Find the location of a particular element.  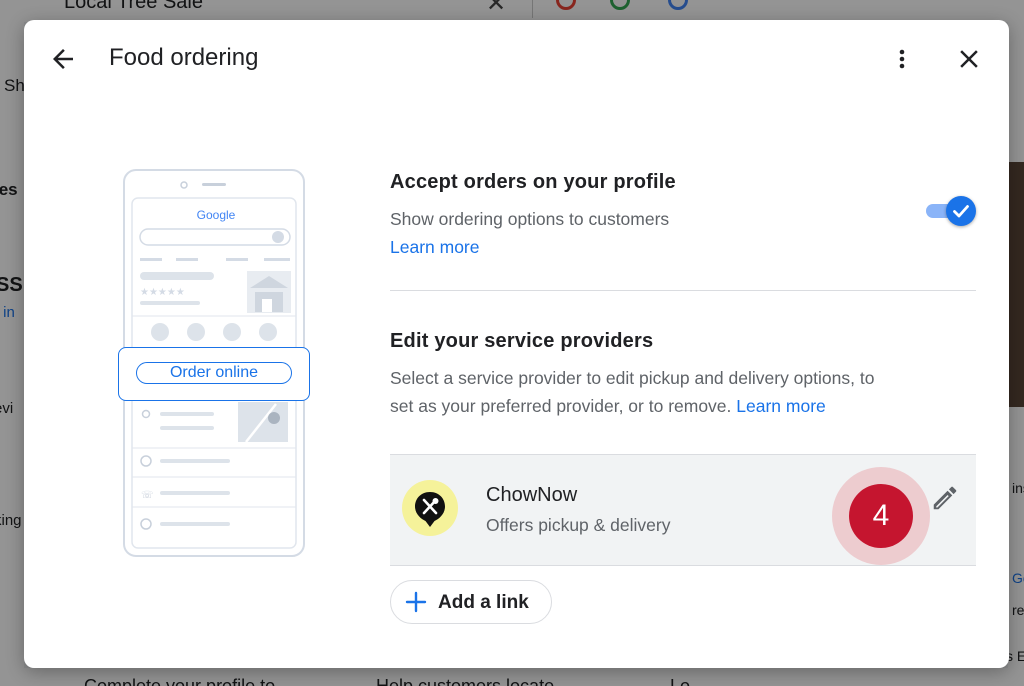

provider-name: ChowNow is located at coordinates (532, 495).